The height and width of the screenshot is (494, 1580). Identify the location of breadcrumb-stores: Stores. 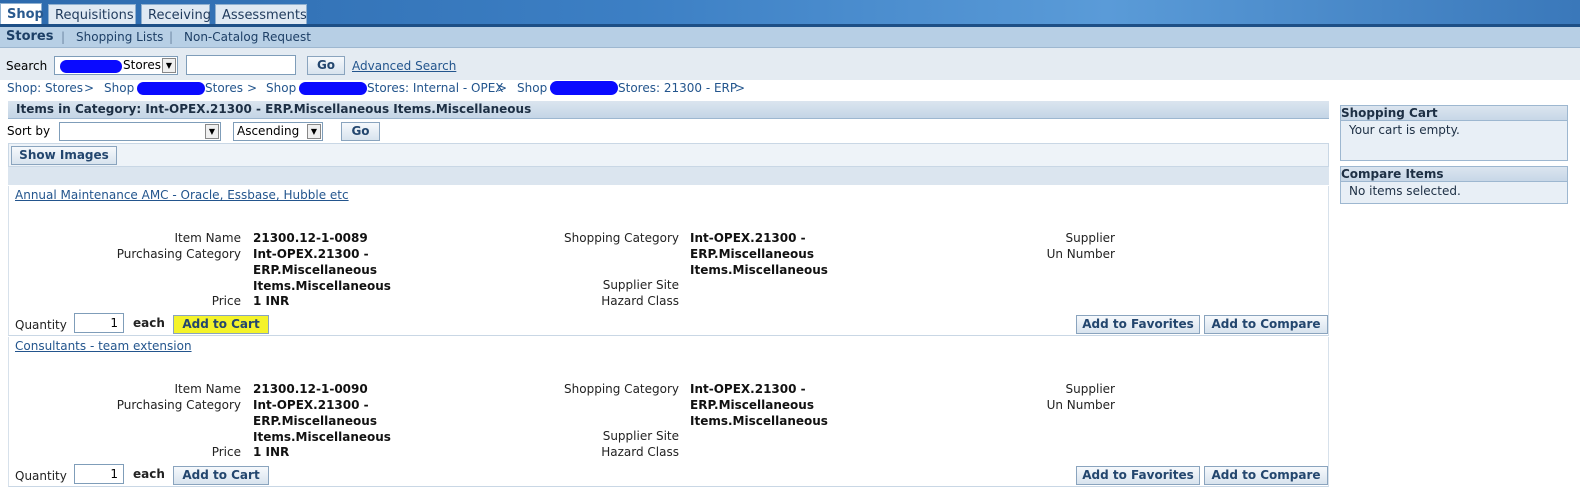
(224, 88).